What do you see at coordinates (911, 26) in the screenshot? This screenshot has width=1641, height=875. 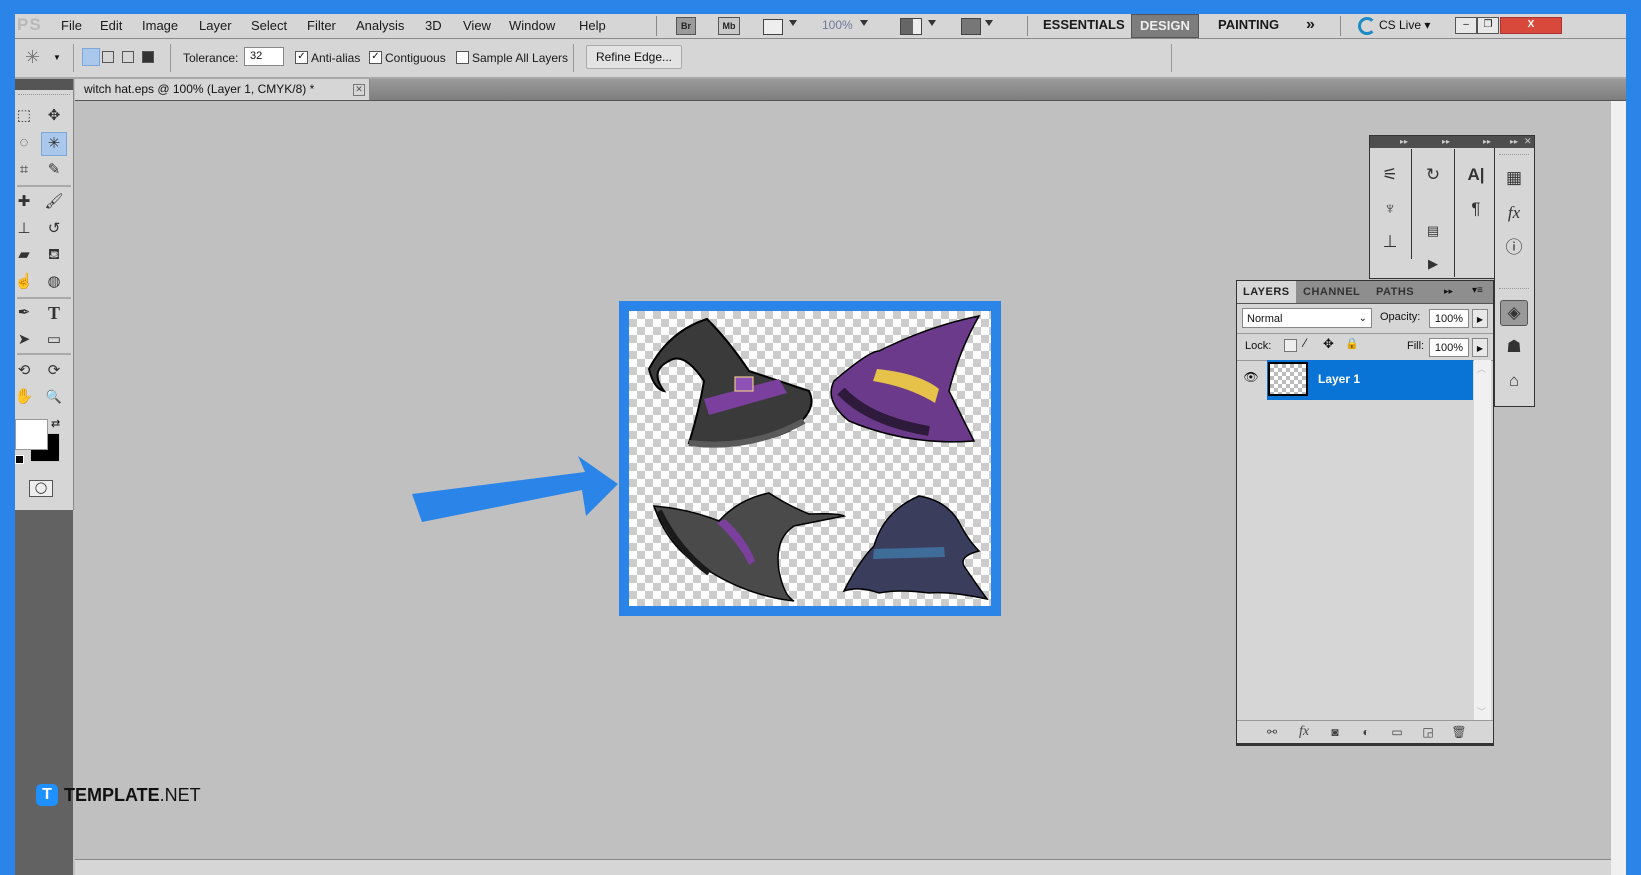 I see `arrange-documents-icon` at bounding box center [911, 26].